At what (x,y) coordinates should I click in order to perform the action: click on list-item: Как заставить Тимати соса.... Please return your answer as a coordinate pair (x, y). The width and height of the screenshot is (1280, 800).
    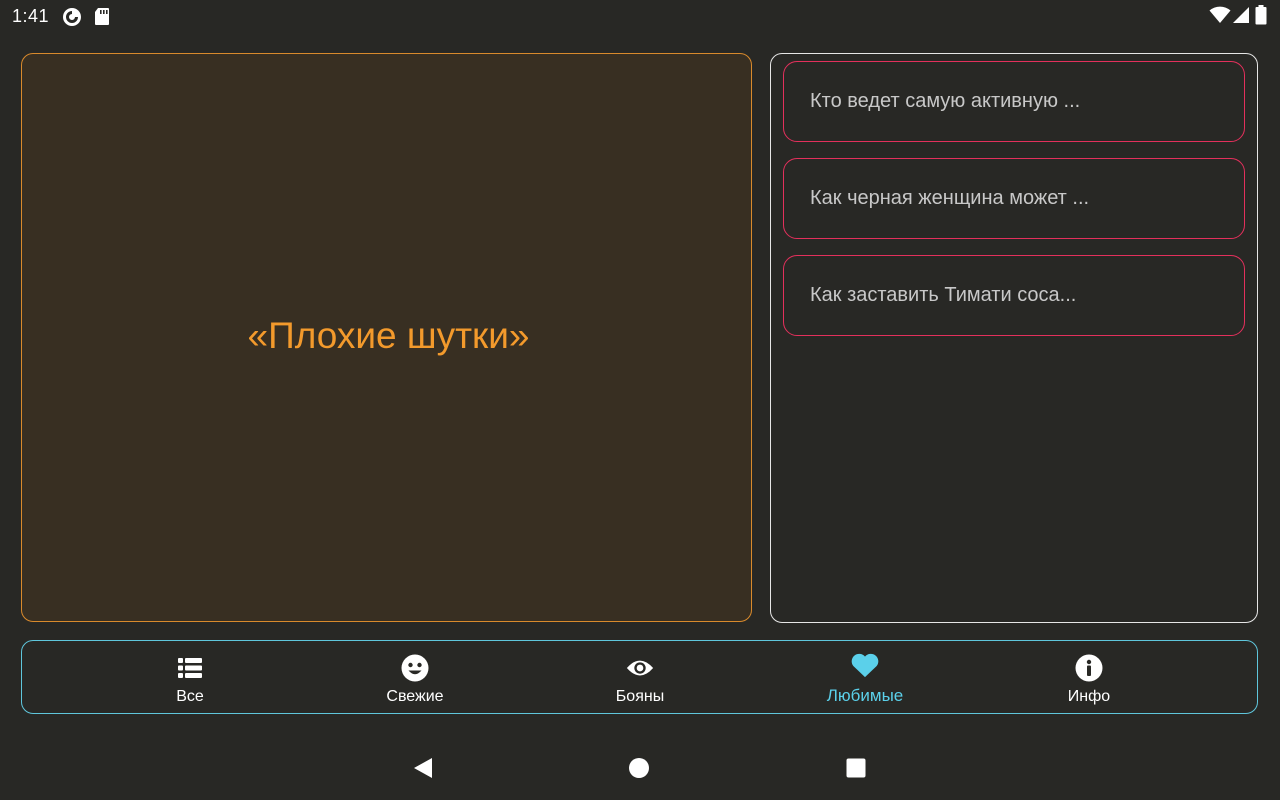
    Looking at the image, I should click on (1014, 295).